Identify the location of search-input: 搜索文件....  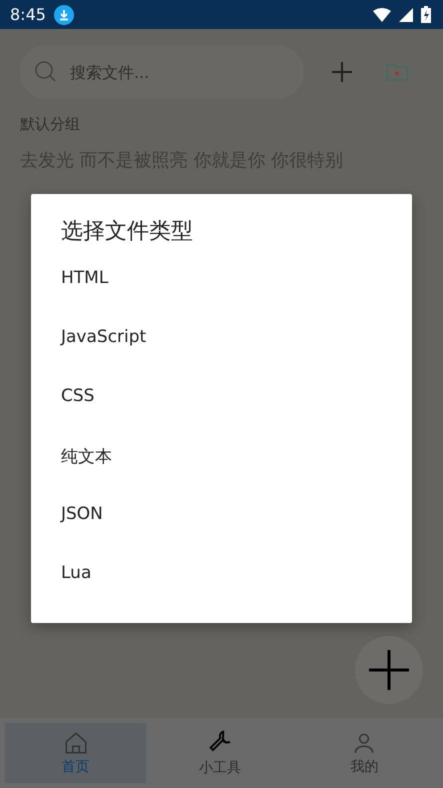
(170, 72).